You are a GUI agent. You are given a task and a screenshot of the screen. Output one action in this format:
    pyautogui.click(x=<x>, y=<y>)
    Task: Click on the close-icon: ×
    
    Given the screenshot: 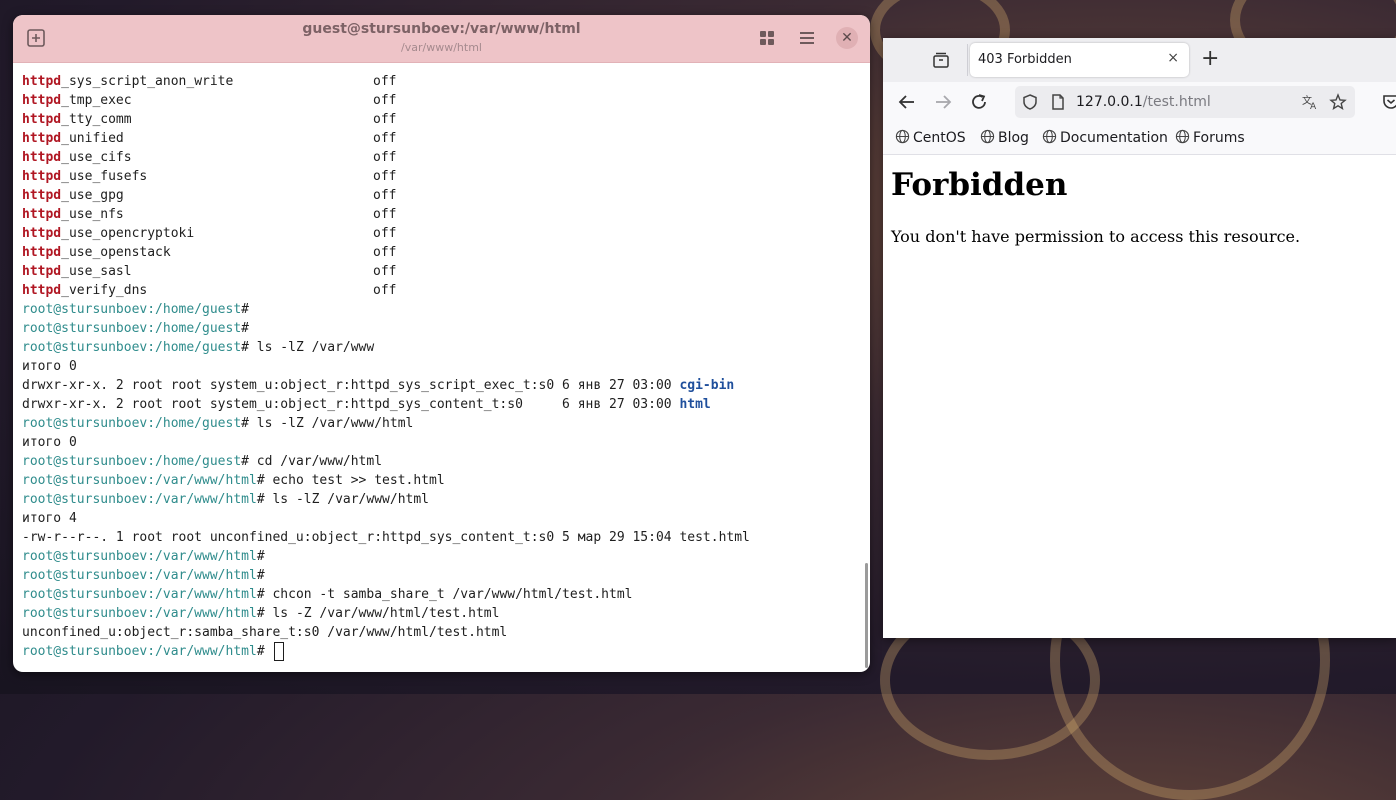 What is the action you would take?
    pyautogui.click(x=1173, y=58)
    